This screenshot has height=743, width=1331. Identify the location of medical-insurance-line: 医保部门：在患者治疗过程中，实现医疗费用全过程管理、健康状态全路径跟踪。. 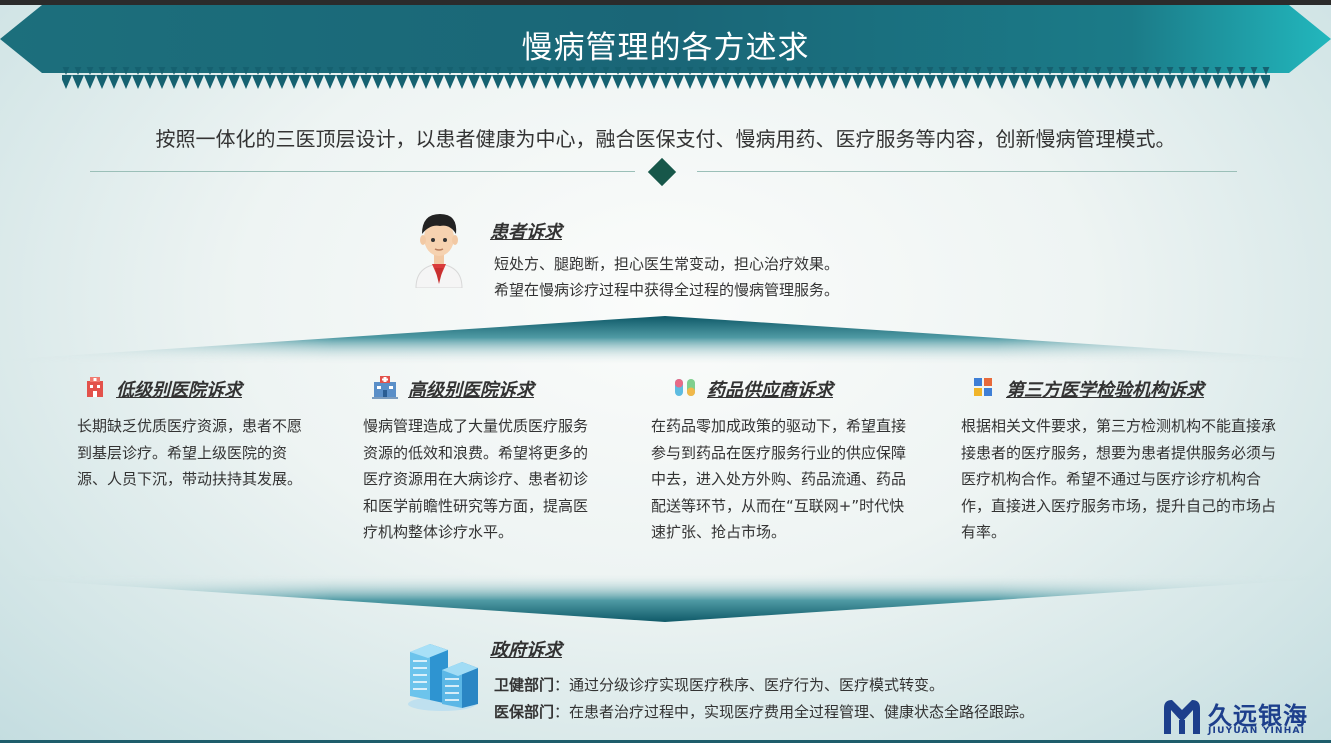
(764, 711).